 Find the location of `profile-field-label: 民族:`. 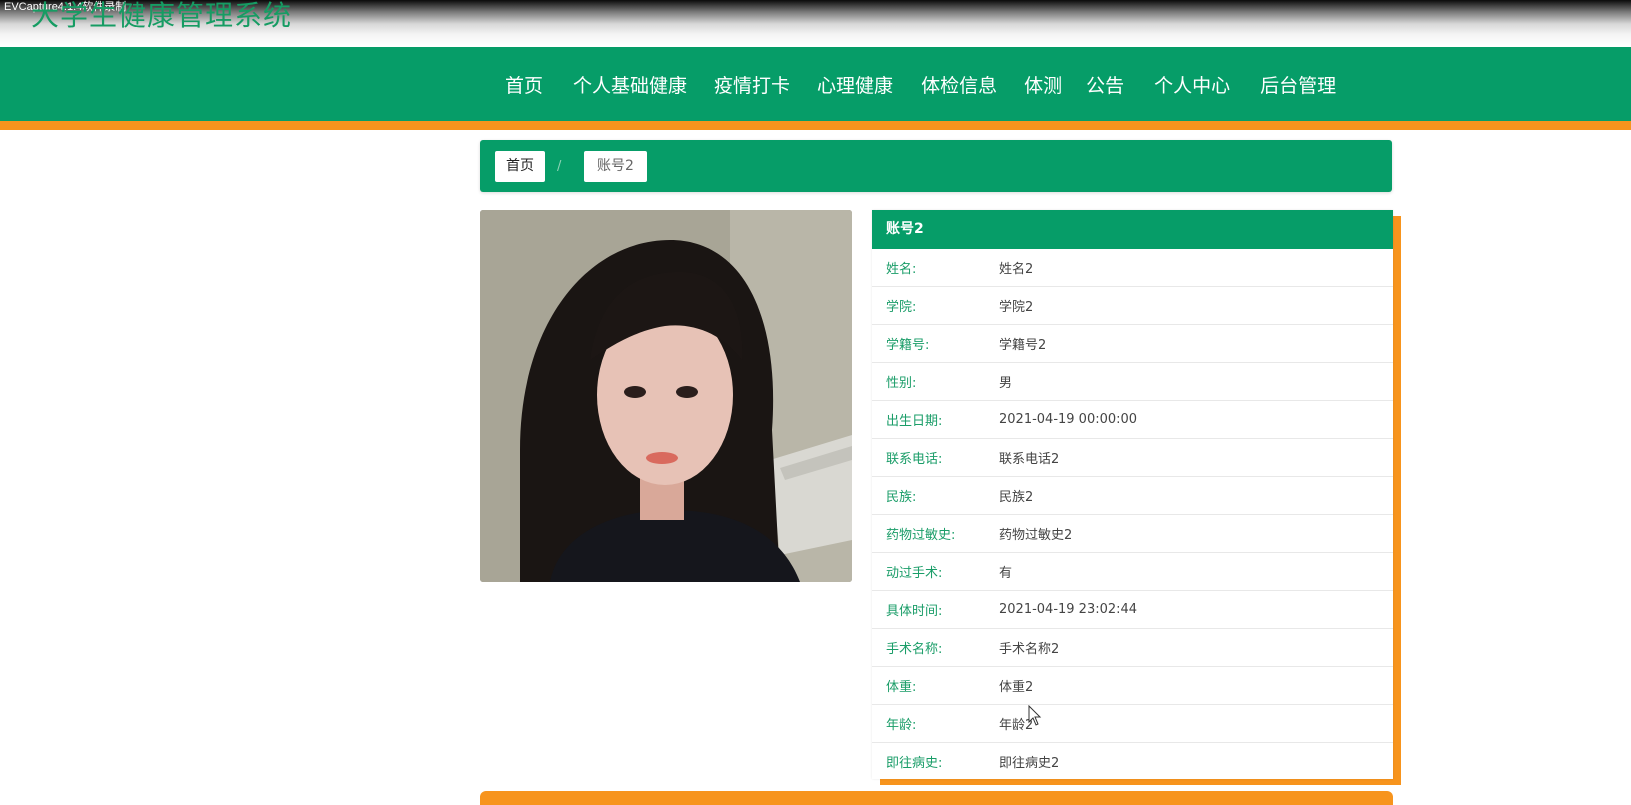

profile-field-label: 民族: is located at coordinates (901, 497).